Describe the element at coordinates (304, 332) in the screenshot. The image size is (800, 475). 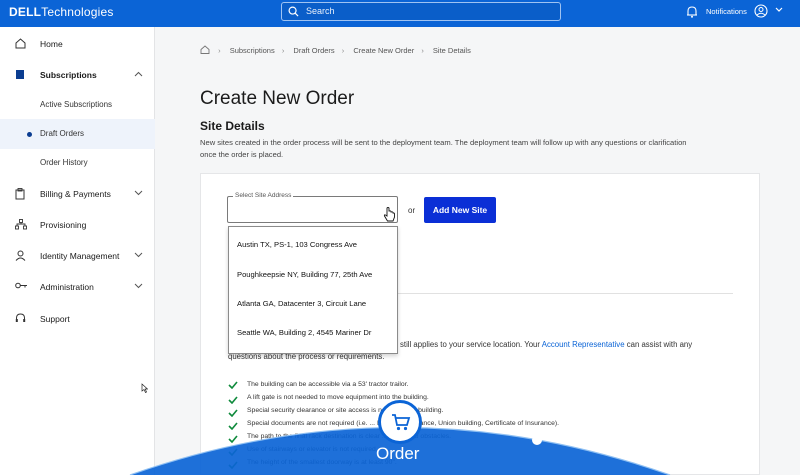
I see `dropdown-option: Seattle WA, Building 2, 4545 Mariner Dr` at that location.